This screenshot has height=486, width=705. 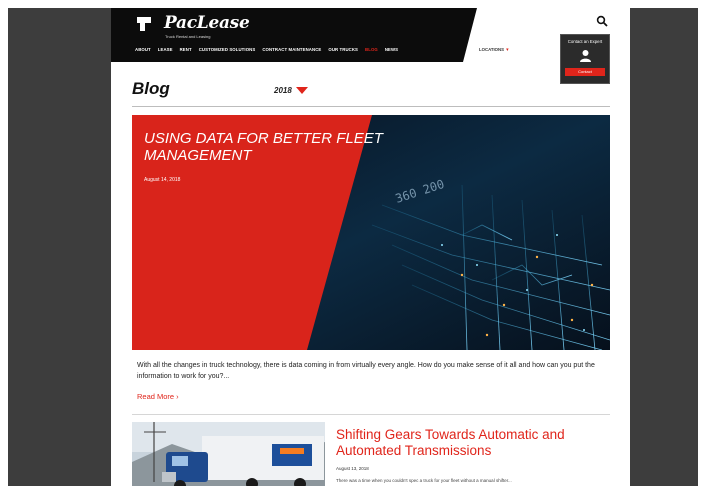 I want to click on contact-expert-label: Contact an Expert, so click(x=585, y=41).